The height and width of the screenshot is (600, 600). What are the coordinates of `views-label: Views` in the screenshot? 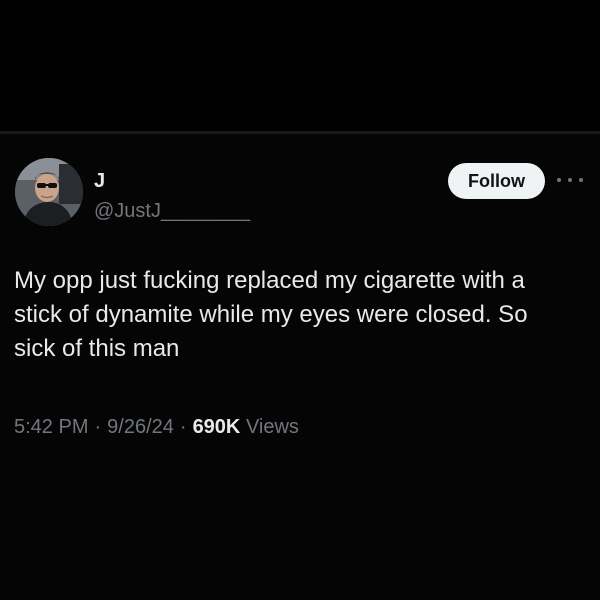 It's located at (272, 427).